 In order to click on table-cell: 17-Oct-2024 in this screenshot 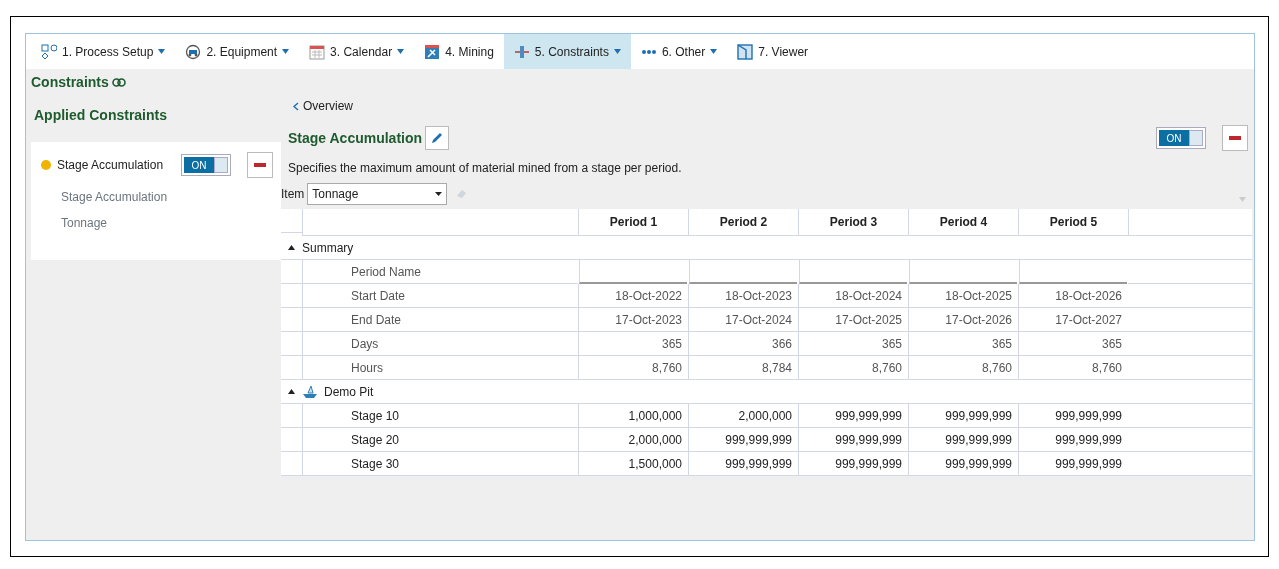, I will do `click(743, 320)`.